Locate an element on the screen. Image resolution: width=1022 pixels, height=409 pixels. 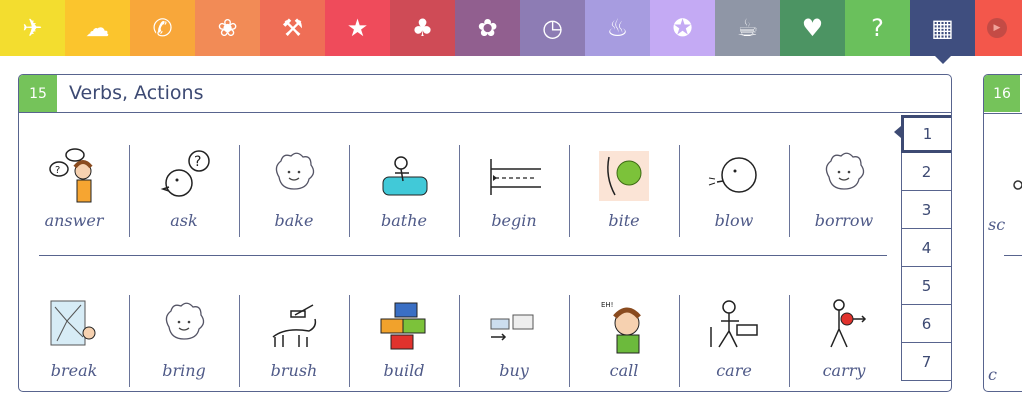
word-card-call: EH! call is located at coordinates (624, 341).